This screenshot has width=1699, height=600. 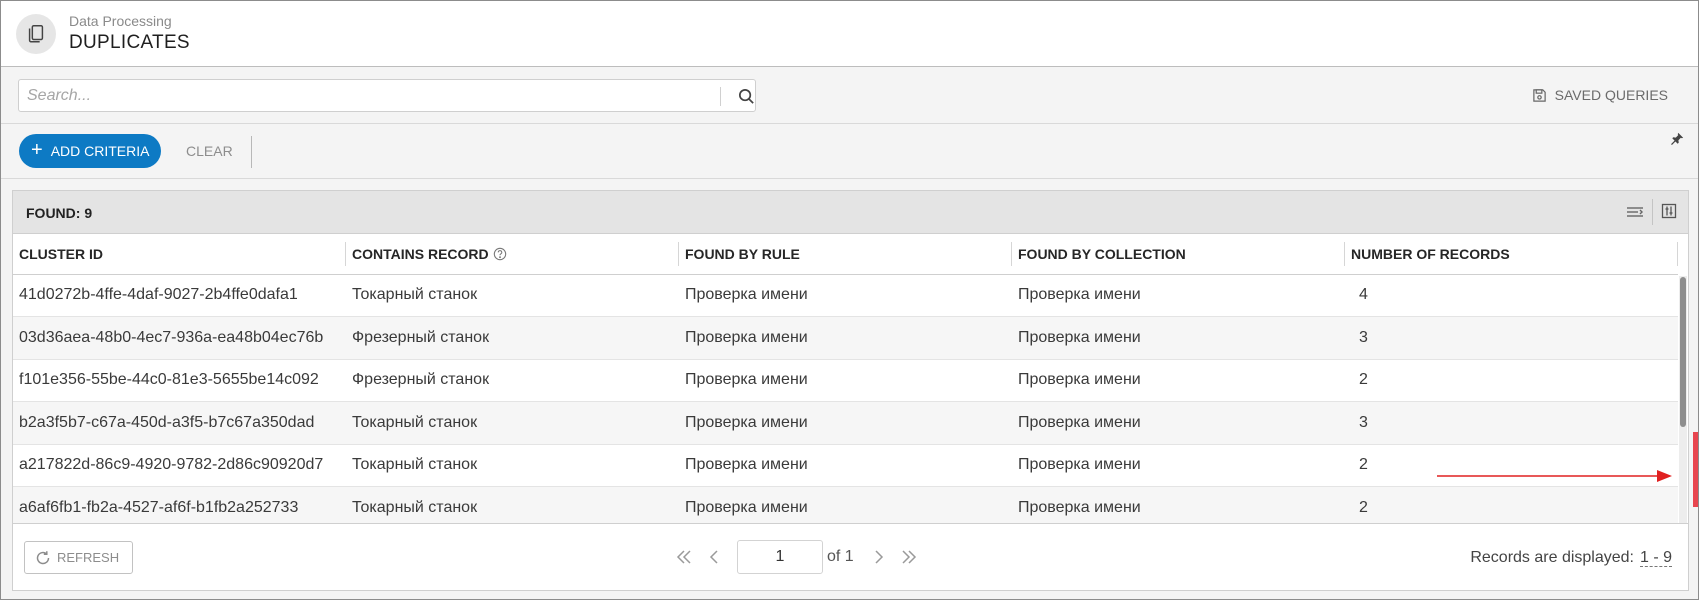 I want to click on column-header-found-by-collection: FOUND BY COLLECTION, so click(x=1178, y=254).